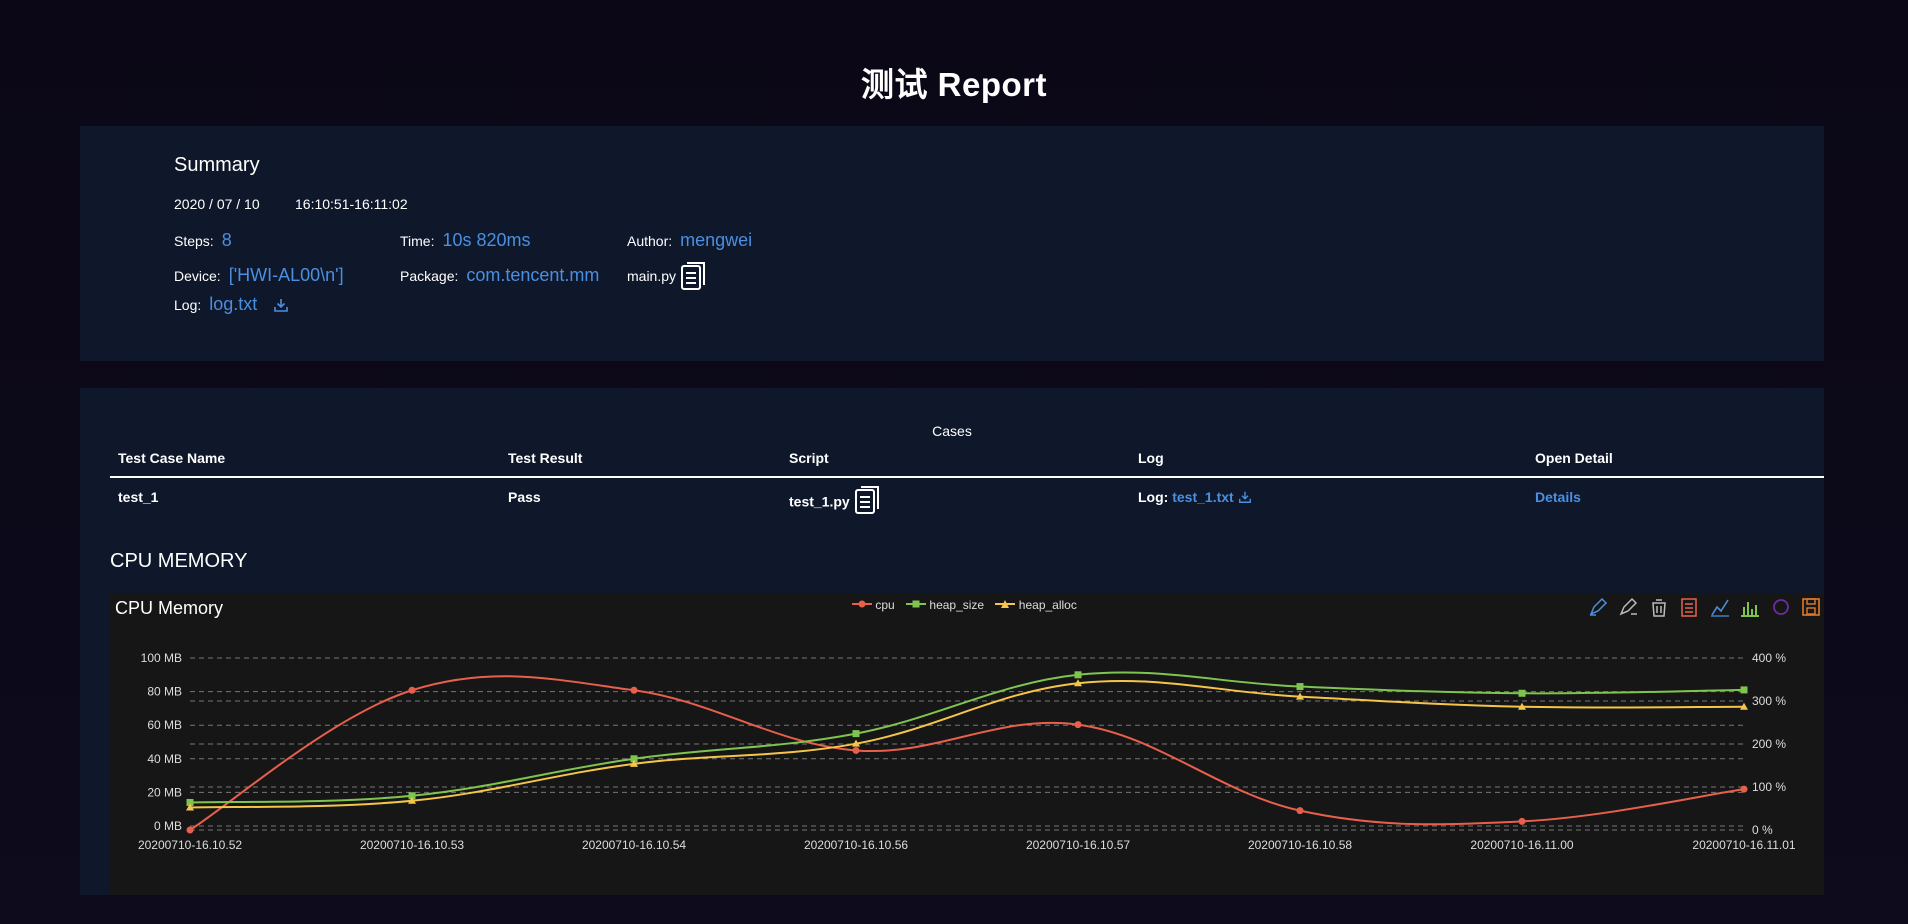 The image size is (1908, 924). What do you see at coordinates (1744, 845) in the screenshot?
I see `x-axis-tick-label: 20200710-16.11.01` at bounding box center [1744, 845].